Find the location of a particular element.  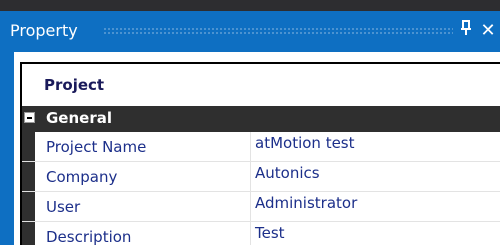

property-row-description: Description Test is located at coordinates (261, 233).